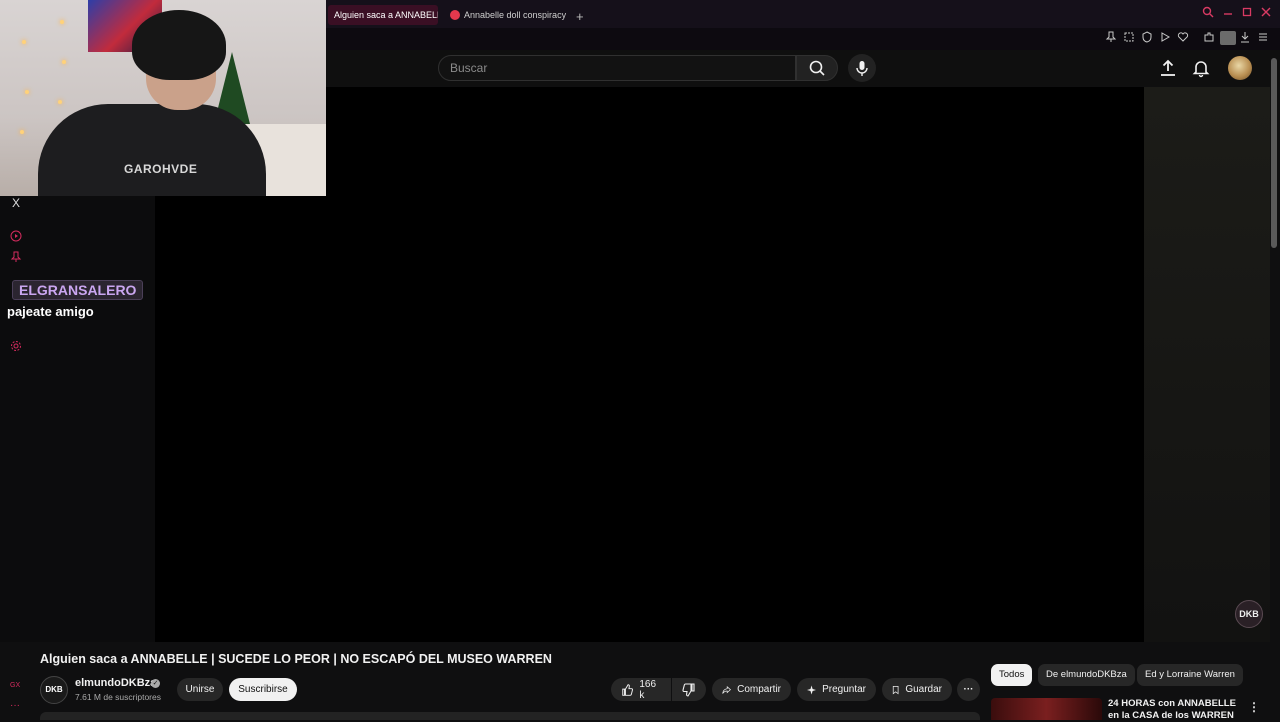 The image size is (1280, 722). I want to click on tab-active: Alguien saca a ANNABELLE, so click(383, 15).